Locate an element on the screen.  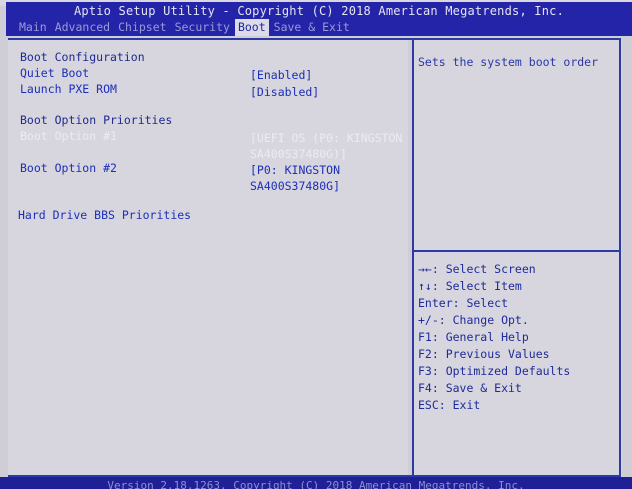
help-description: Sets the system boot order is located at coordinates (508, 62).